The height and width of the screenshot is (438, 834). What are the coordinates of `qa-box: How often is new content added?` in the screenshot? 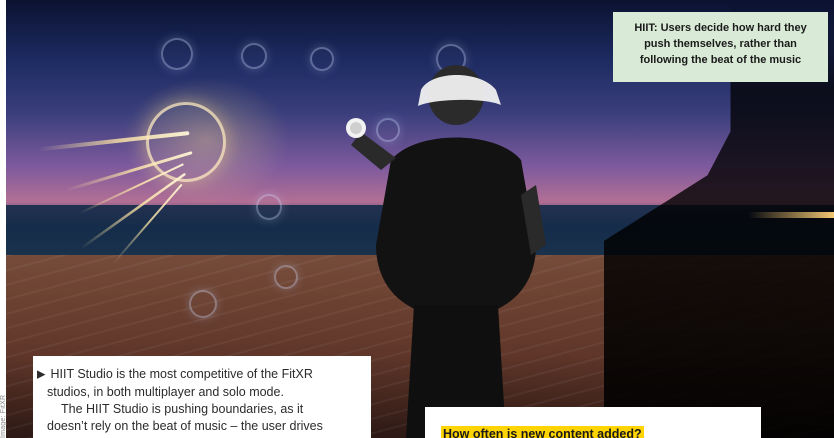 It's located at (593, 422).